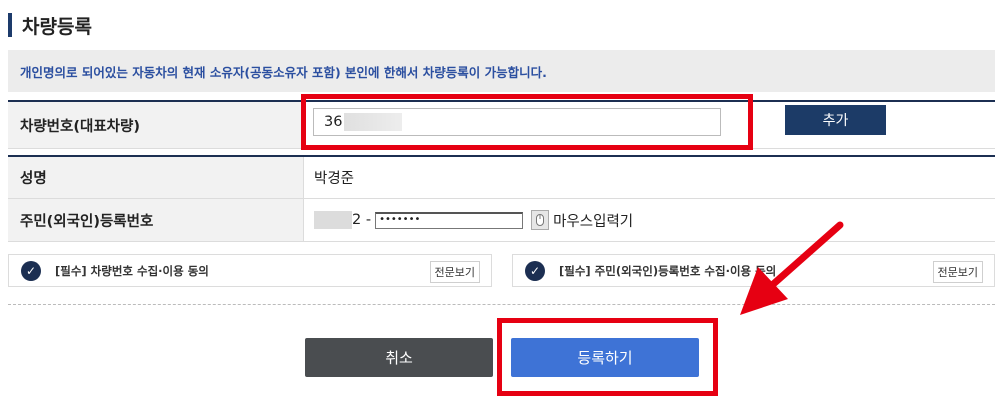  What do you see at coordinates (333, 220) in the screenshot?
I see `blurred-id-front` at bounding box center [333, 220].